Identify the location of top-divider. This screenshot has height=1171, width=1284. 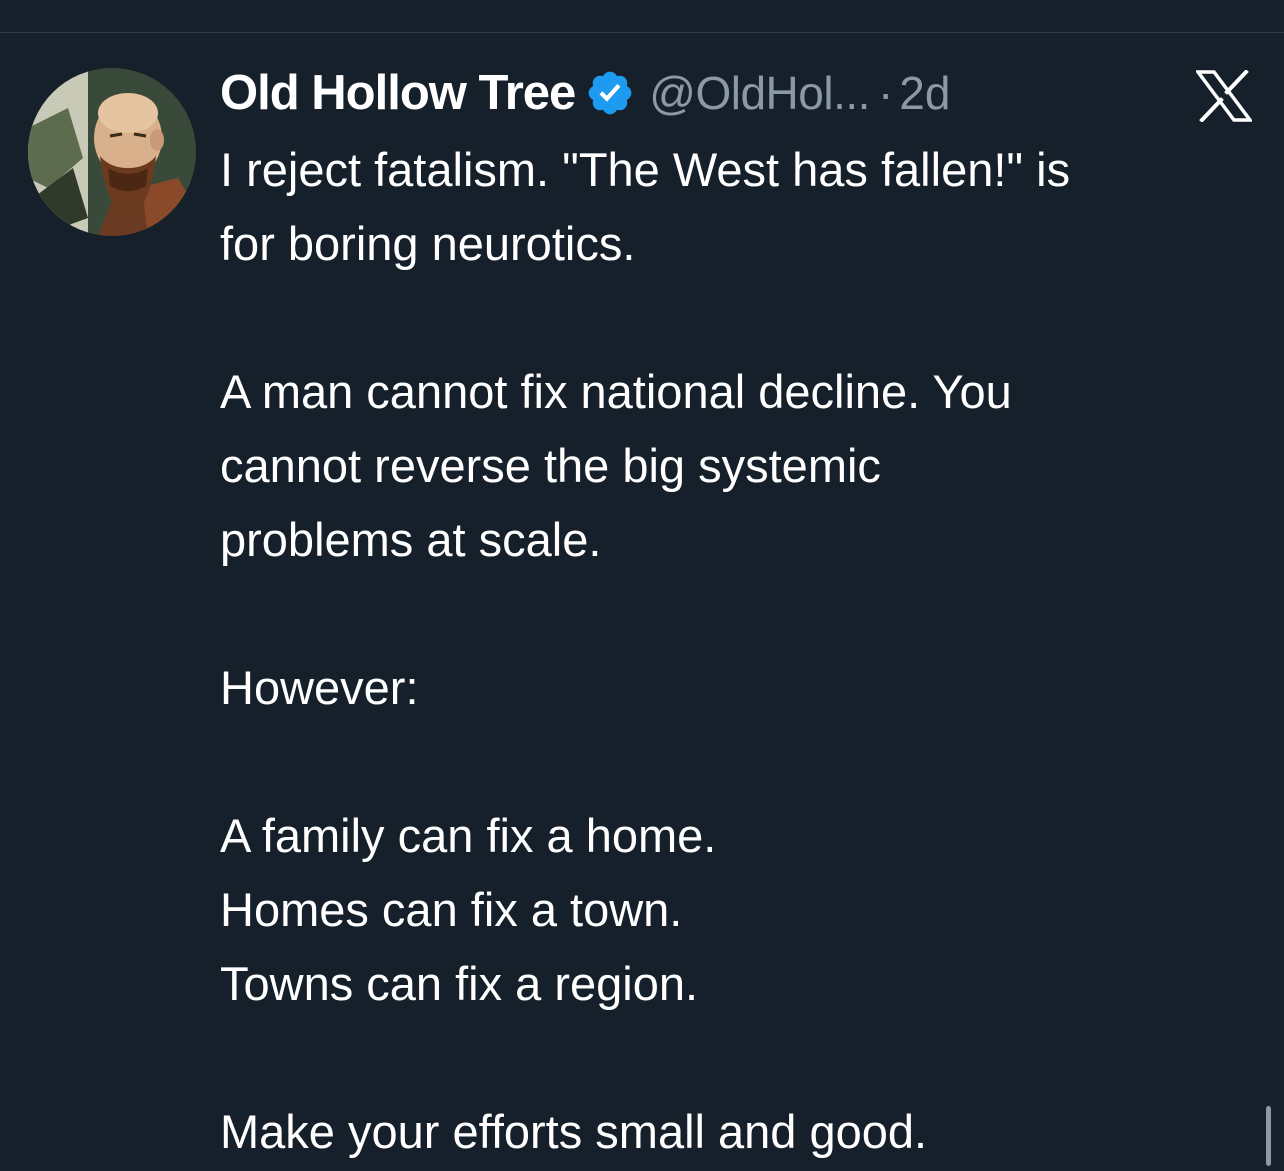
(642, 32).